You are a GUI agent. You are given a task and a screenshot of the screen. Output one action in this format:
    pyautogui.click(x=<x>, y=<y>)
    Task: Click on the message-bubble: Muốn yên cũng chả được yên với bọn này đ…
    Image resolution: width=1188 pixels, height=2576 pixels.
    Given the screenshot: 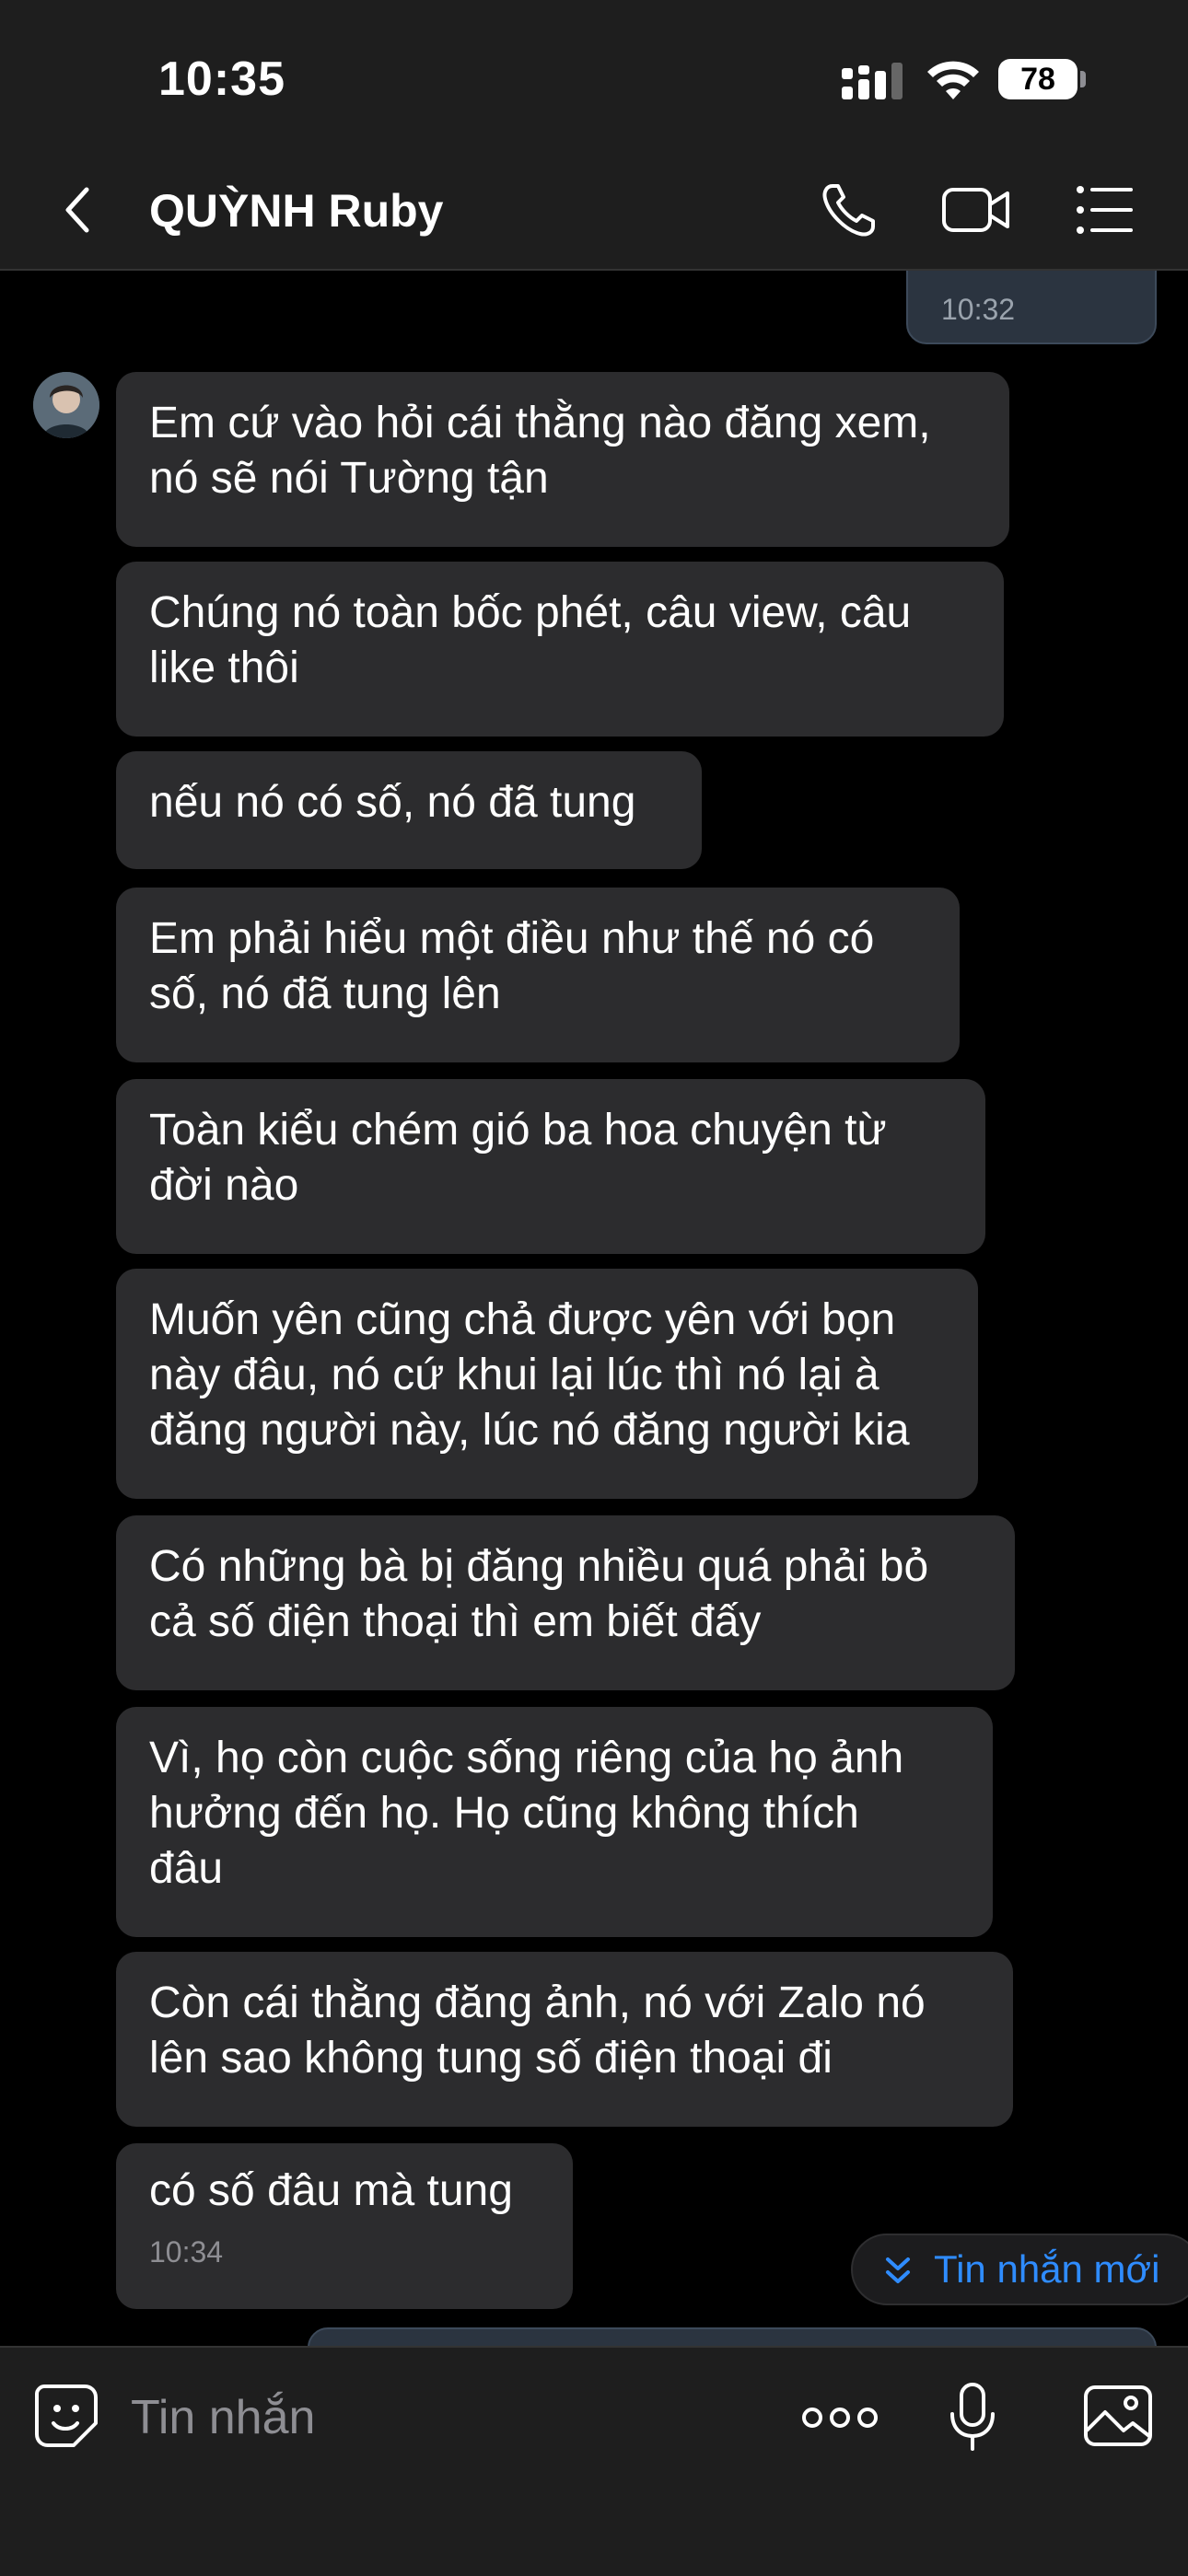 What is the action you would take?
    pyautogui.click(x=547, y=1384)
    